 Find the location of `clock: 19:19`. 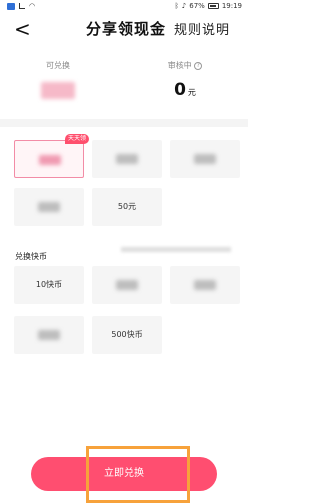

clock: 19:19 is located at coordinates (231, 6).